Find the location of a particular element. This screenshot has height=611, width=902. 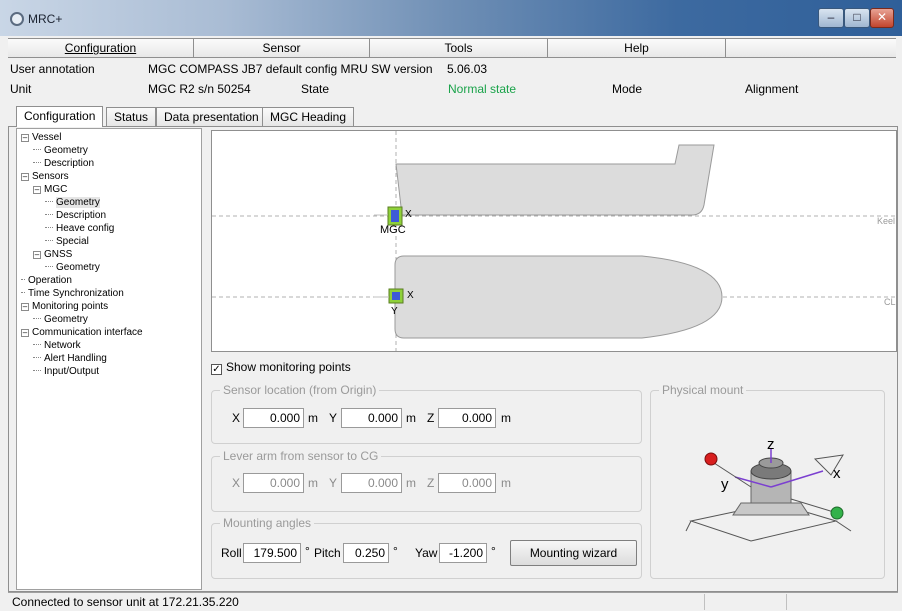

tree-node-alert-handling: Alert Handling is located at coordinates (70, 358).